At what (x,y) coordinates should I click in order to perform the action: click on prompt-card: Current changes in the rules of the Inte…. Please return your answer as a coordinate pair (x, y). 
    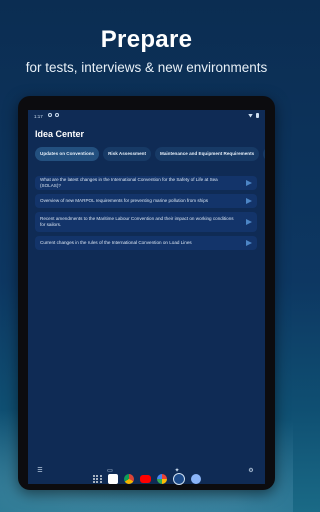
    Looking at the image, I should click on (146, 243).